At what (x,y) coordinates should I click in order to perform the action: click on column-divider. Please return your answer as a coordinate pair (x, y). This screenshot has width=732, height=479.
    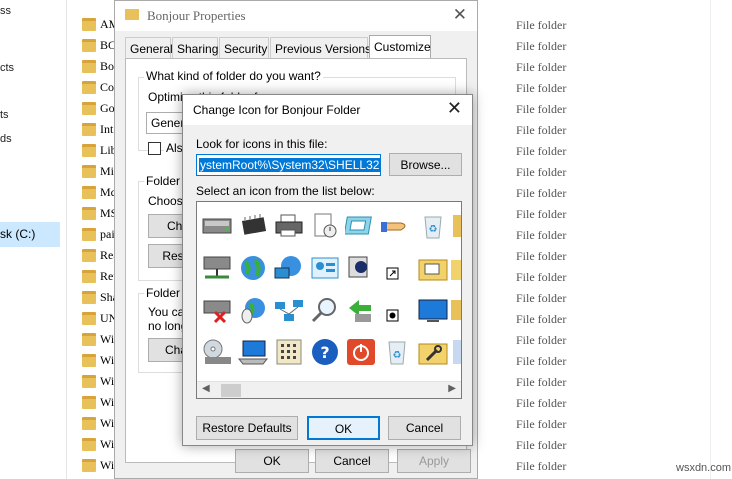
    Looking at the image, I should click on (710, 239).